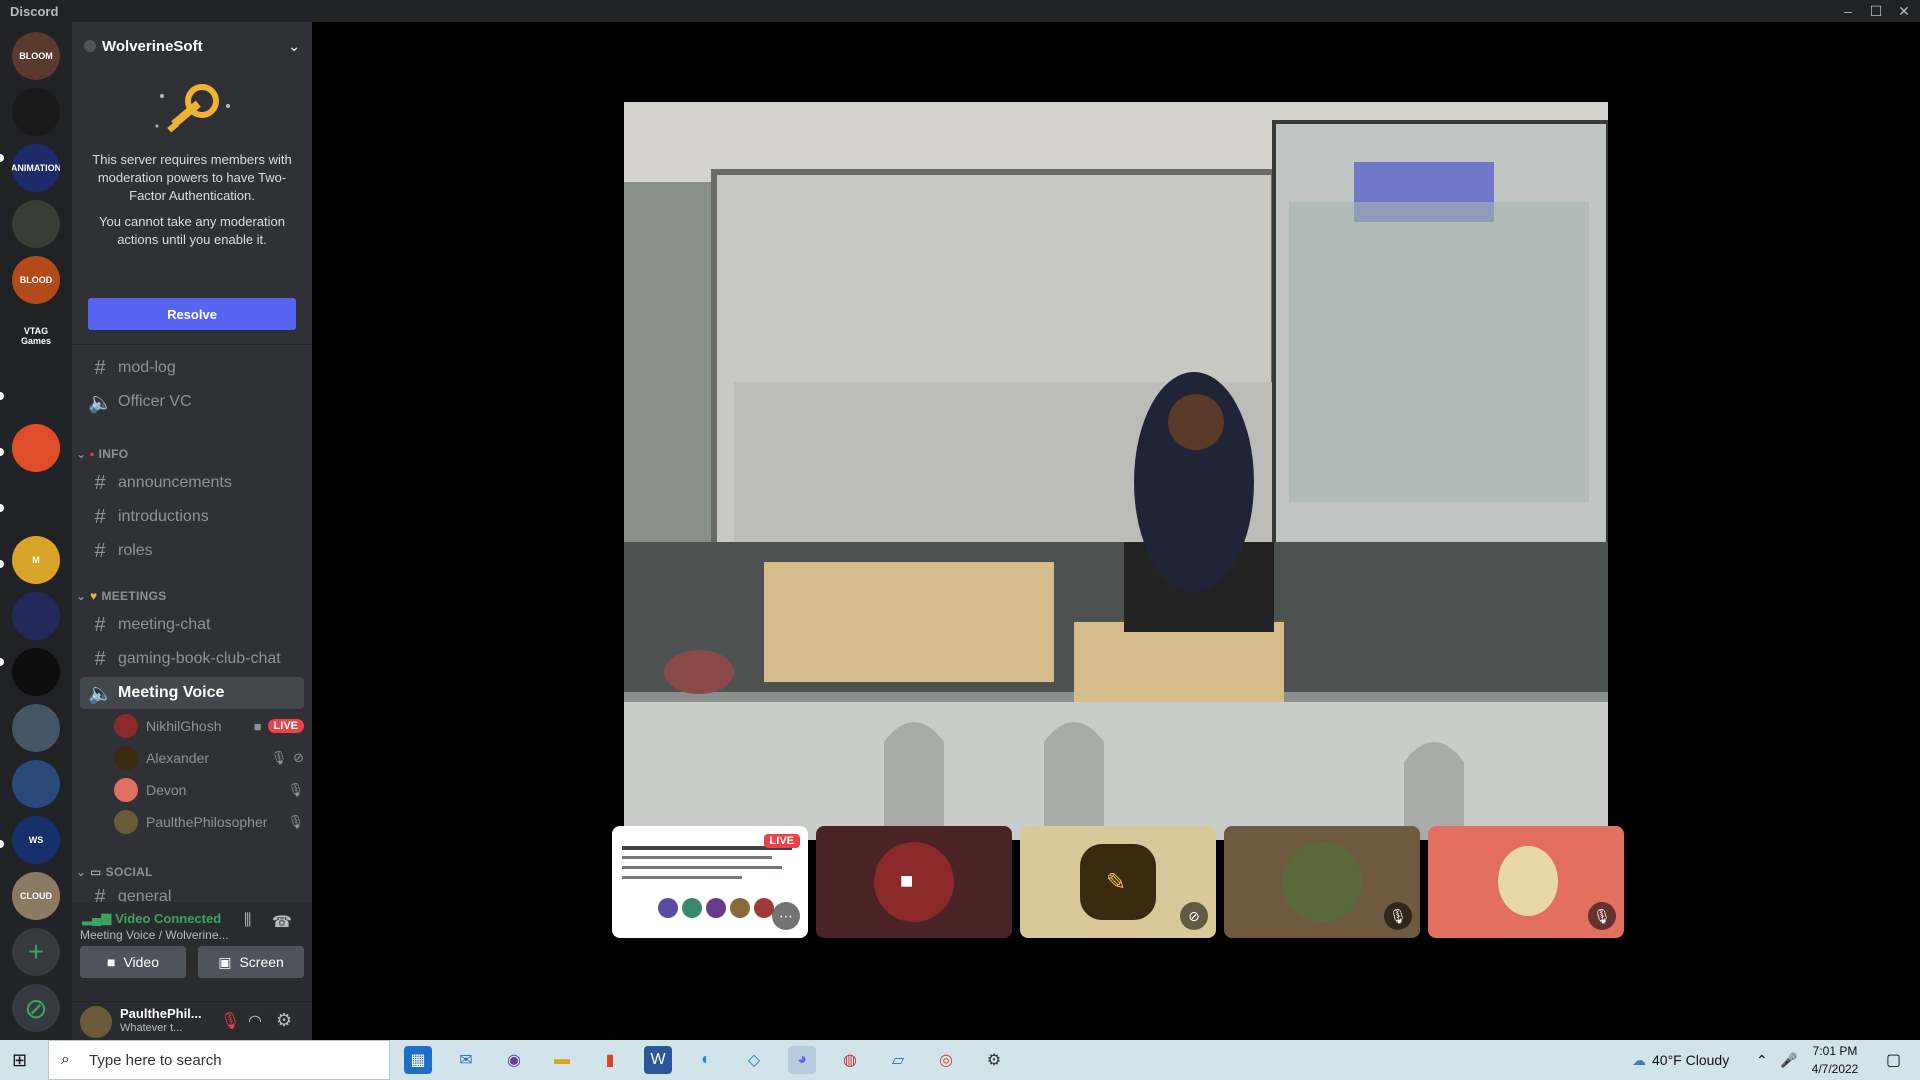 This screenshot has width=1920, height=1080. I want to click on server-icon: BLOOM, so click(36, 56).